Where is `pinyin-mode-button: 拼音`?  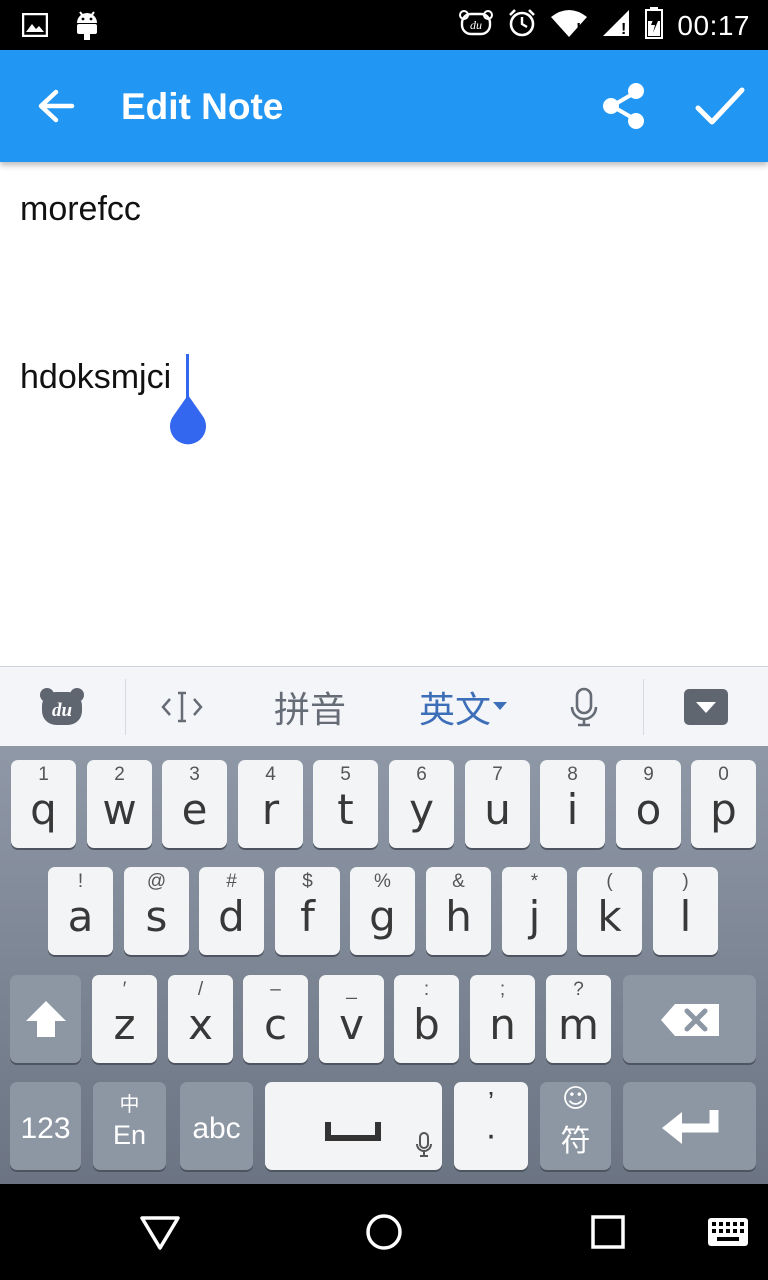
pinyin-mode-button: 拼音 is located at coordinates (310, 707).